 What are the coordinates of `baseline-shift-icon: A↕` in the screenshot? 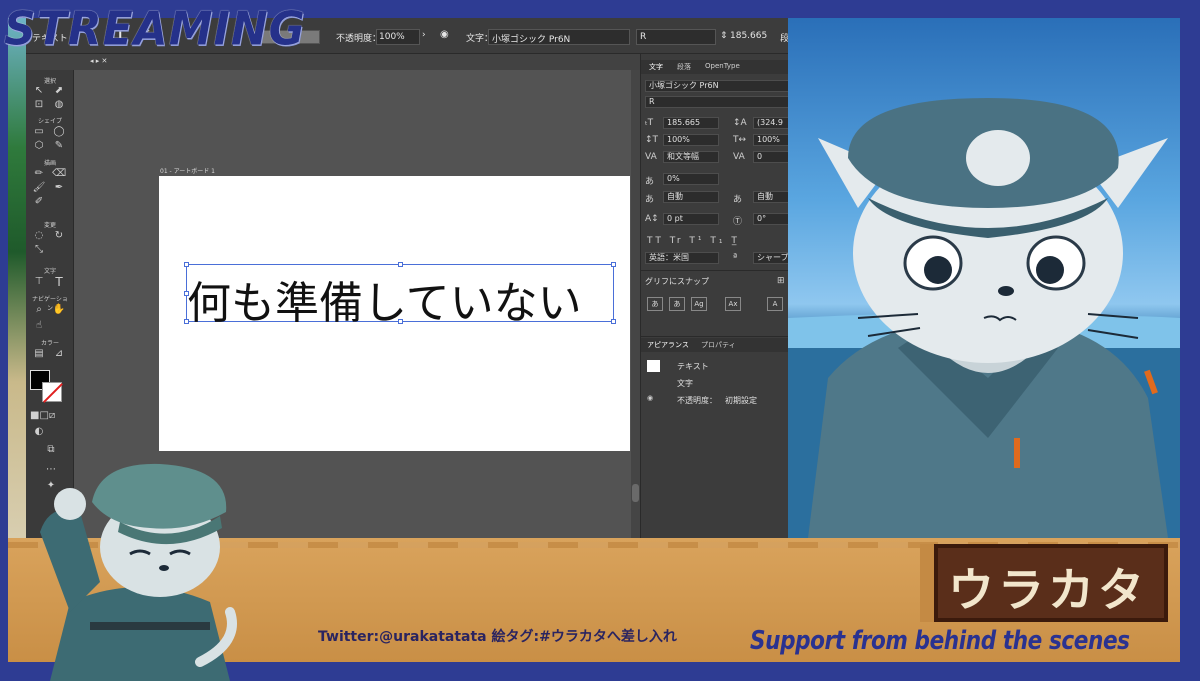 It's located at (652, 219).